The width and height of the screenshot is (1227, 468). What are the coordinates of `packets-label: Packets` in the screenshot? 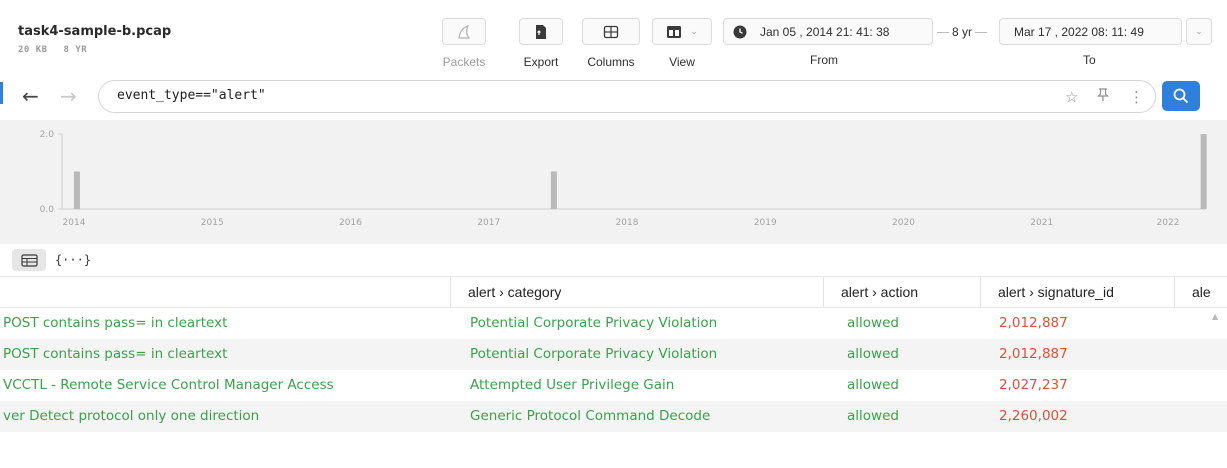 It's located at (464, 62).